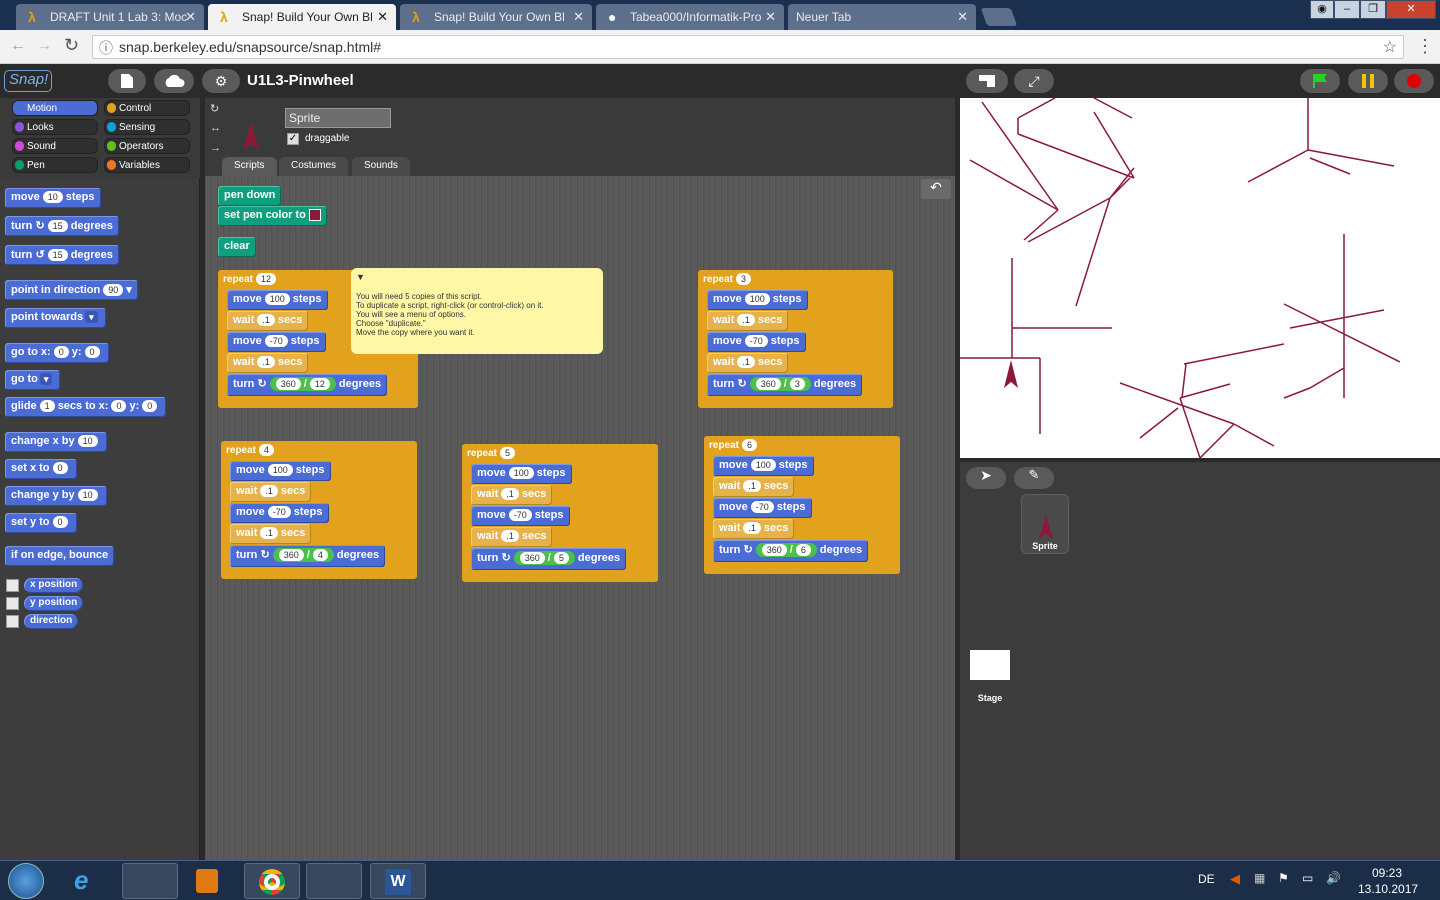 The width and height of the screenshot is (1440, 900). I want to click on category-sensing: Sensing, so click(147, 127).